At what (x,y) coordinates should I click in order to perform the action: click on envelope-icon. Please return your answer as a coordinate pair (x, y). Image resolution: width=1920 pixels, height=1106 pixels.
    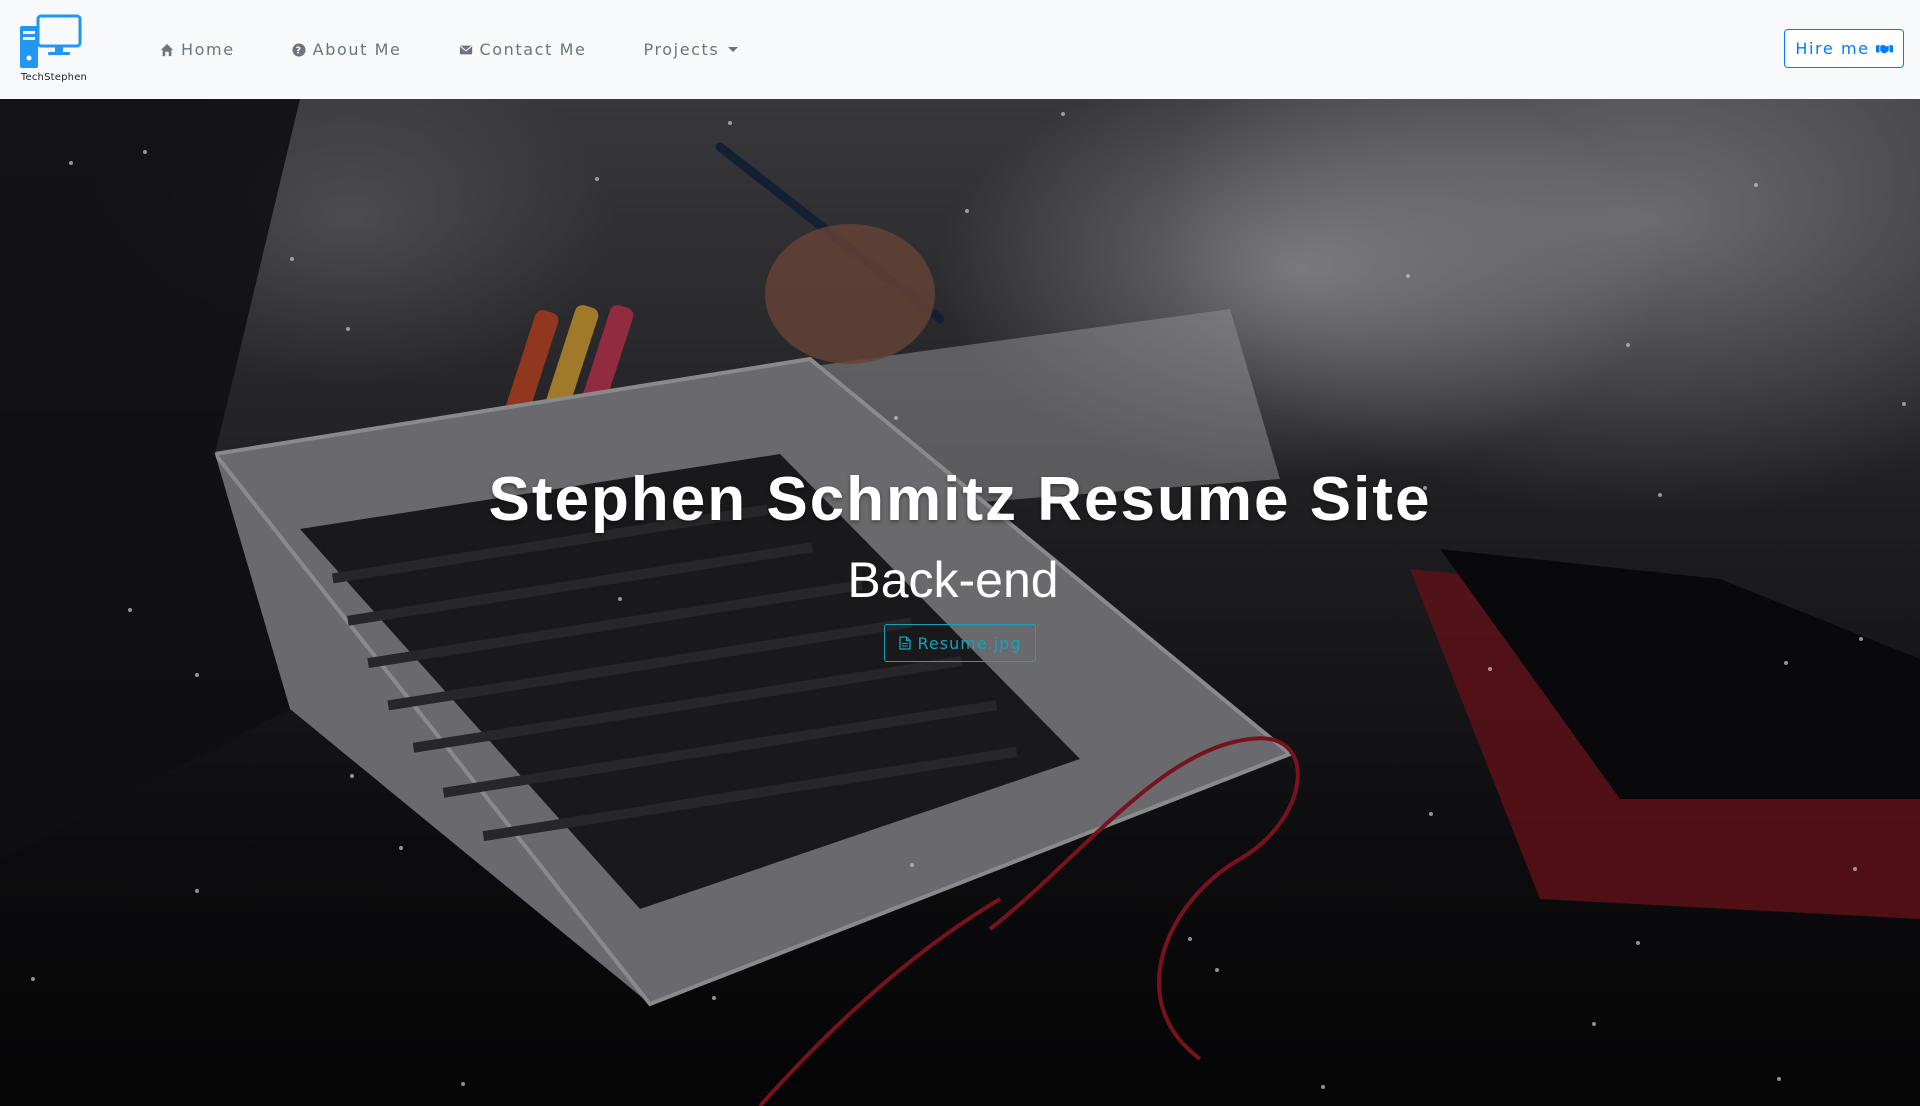
    Looking at the image, I should click on (465, 49).